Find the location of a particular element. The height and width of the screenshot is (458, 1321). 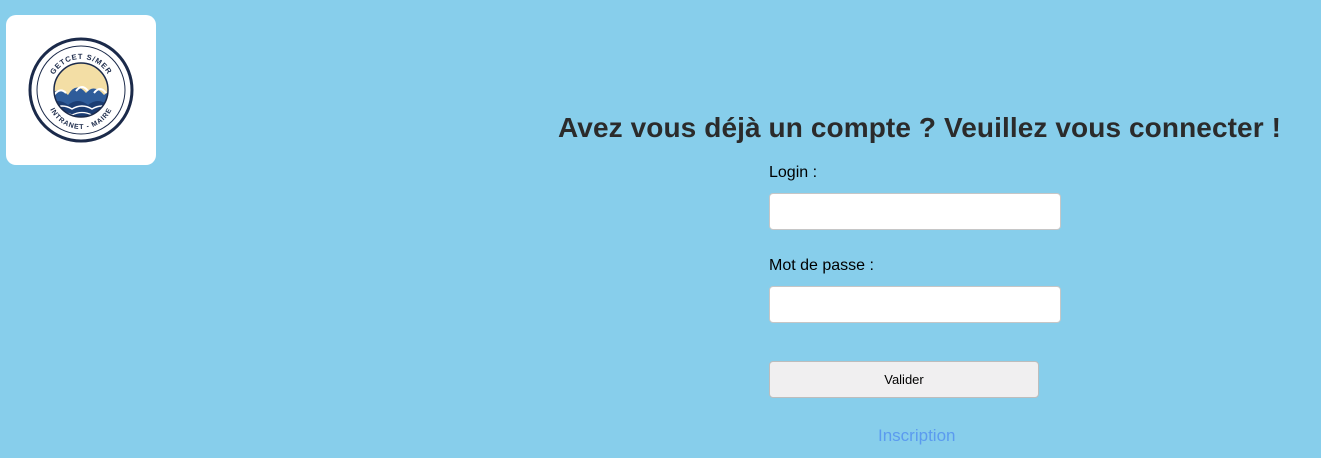

login-label: Login : is located at coordinates (793, 172).